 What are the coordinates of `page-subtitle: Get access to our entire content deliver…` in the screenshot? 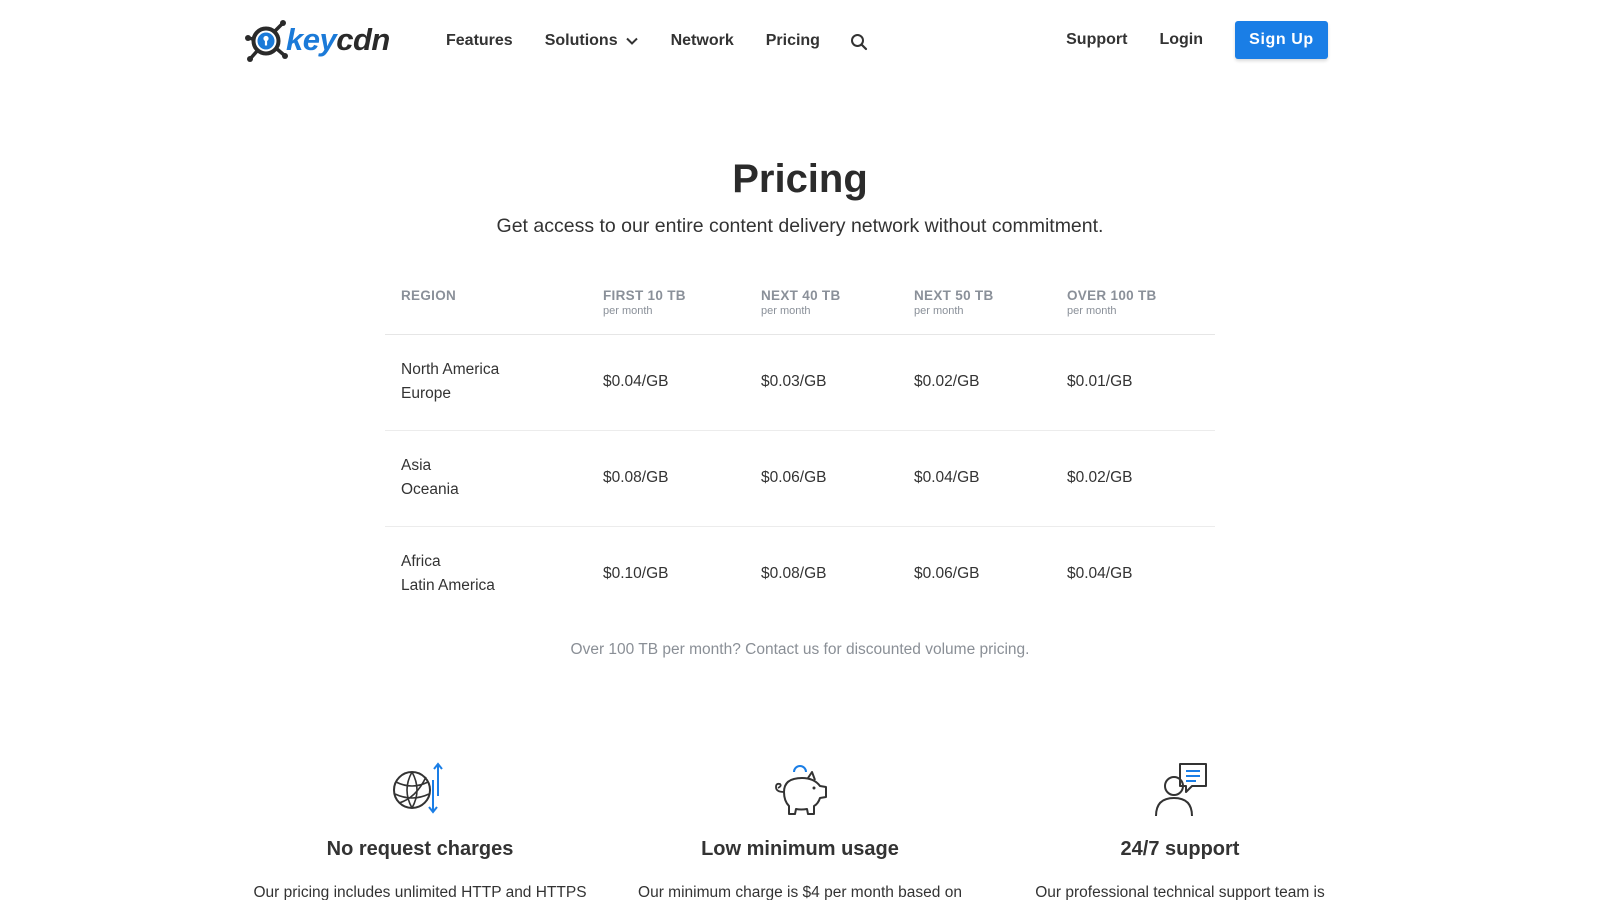 It's located at (800, 226).